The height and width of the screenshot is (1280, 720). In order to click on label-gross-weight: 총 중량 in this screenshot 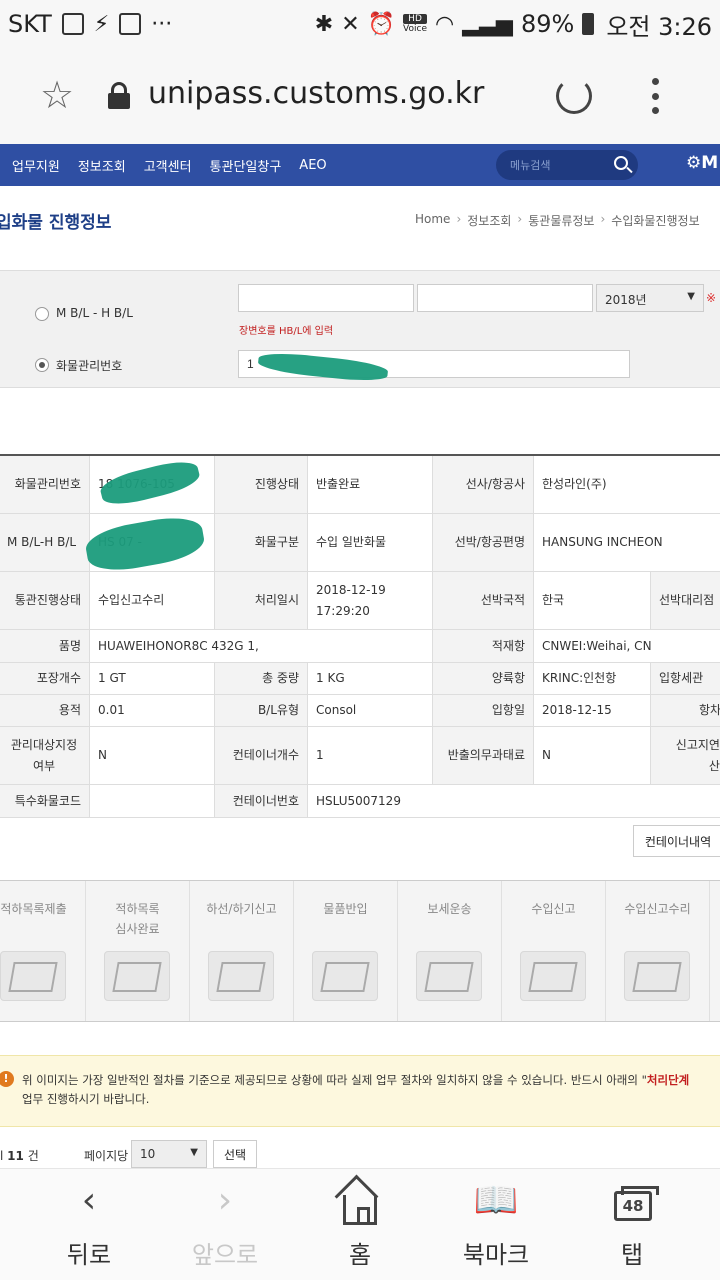, I will do `click(261, 678)`.